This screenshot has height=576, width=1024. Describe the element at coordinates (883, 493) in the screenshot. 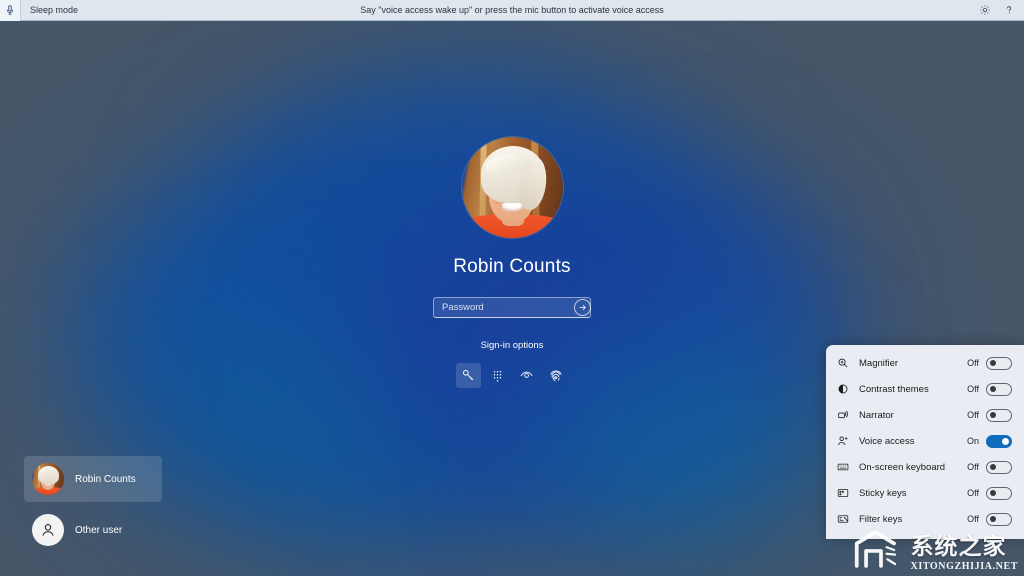

I see `accessibility-item-label: Sticky keys` at that location.